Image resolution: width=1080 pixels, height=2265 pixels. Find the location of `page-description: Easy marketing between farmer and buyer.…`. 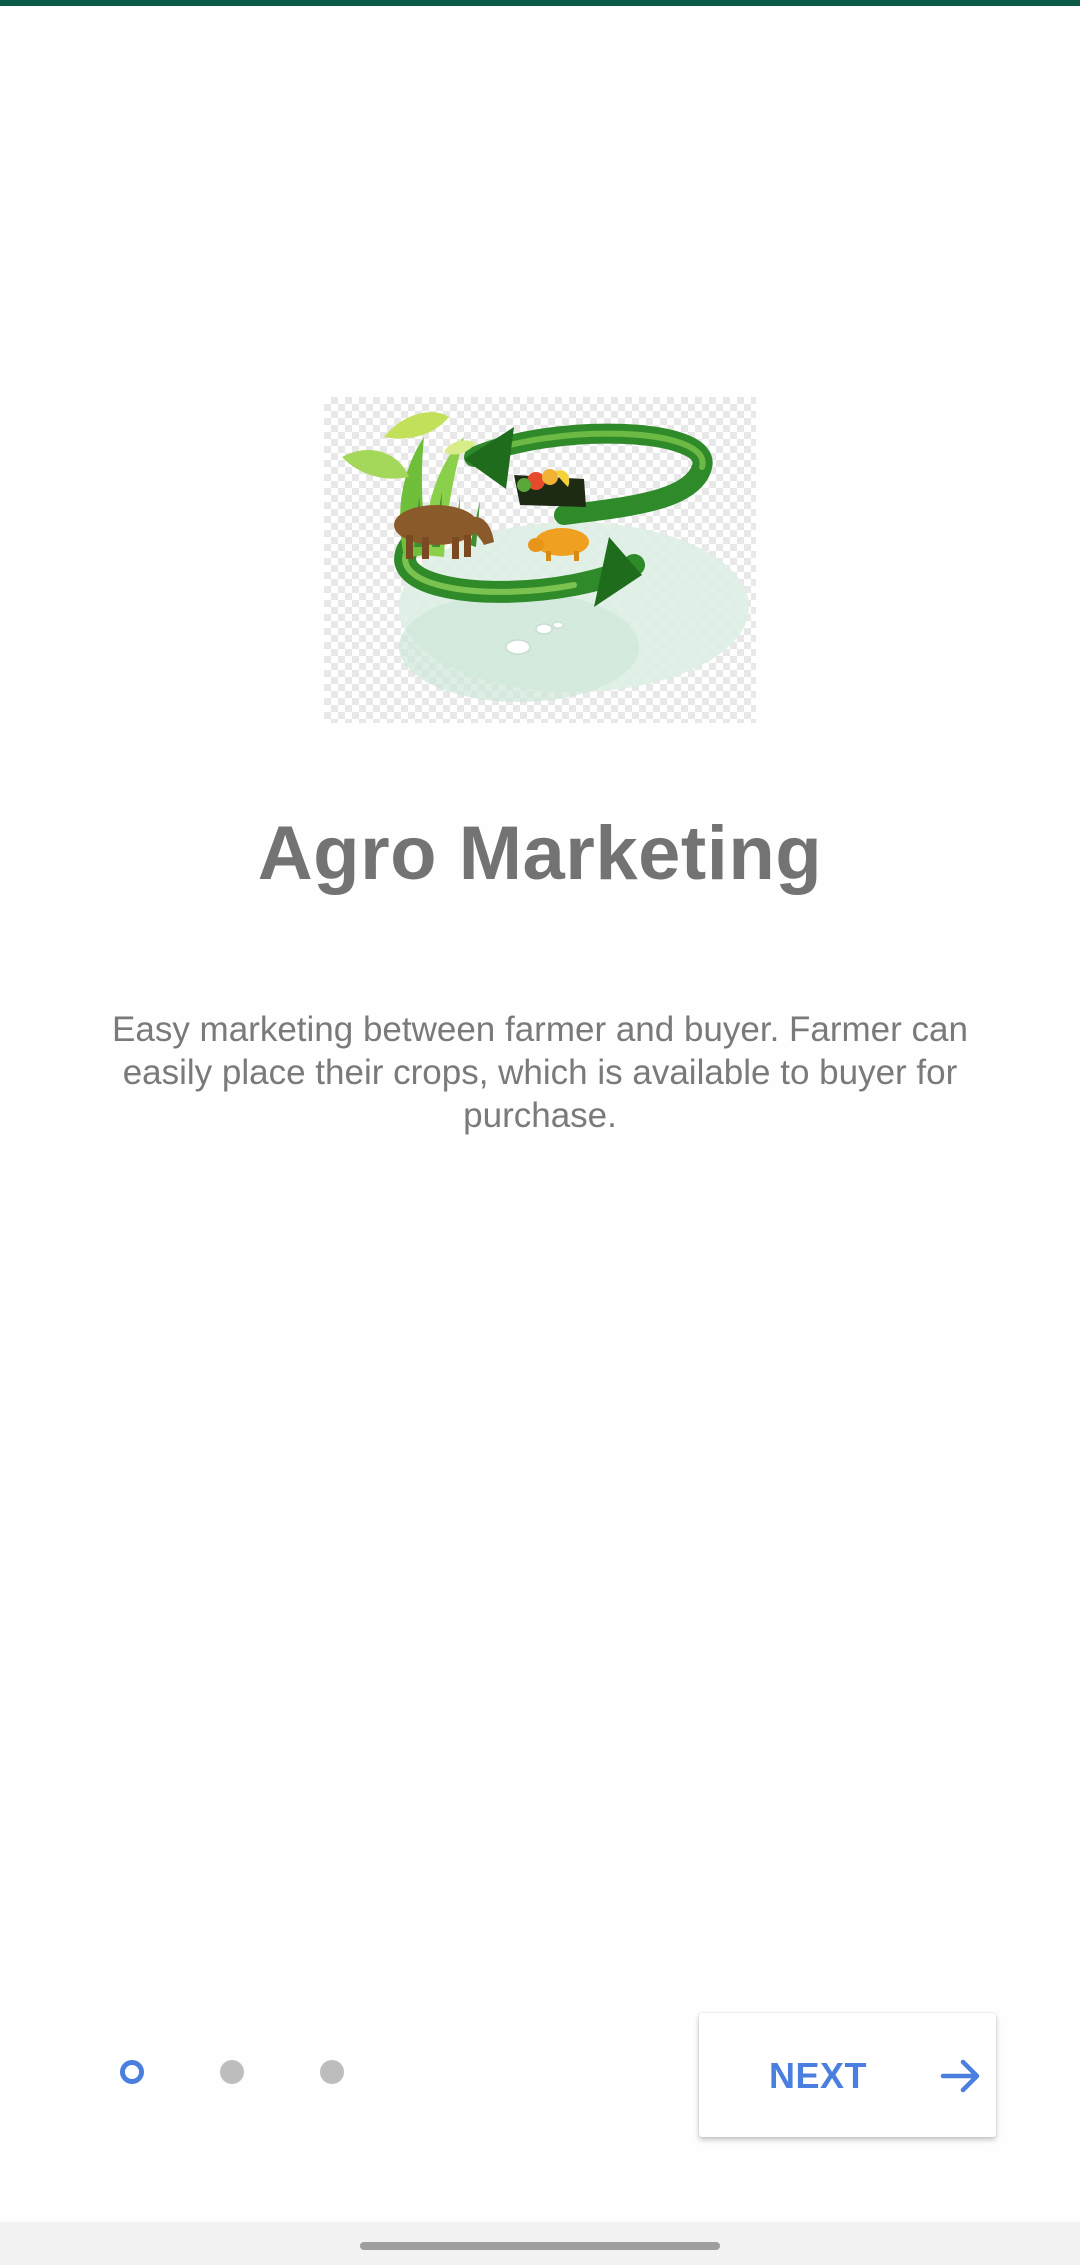

page-description: Easy marketing between farmer and buyer.… is located at coordinates (540, 1072).